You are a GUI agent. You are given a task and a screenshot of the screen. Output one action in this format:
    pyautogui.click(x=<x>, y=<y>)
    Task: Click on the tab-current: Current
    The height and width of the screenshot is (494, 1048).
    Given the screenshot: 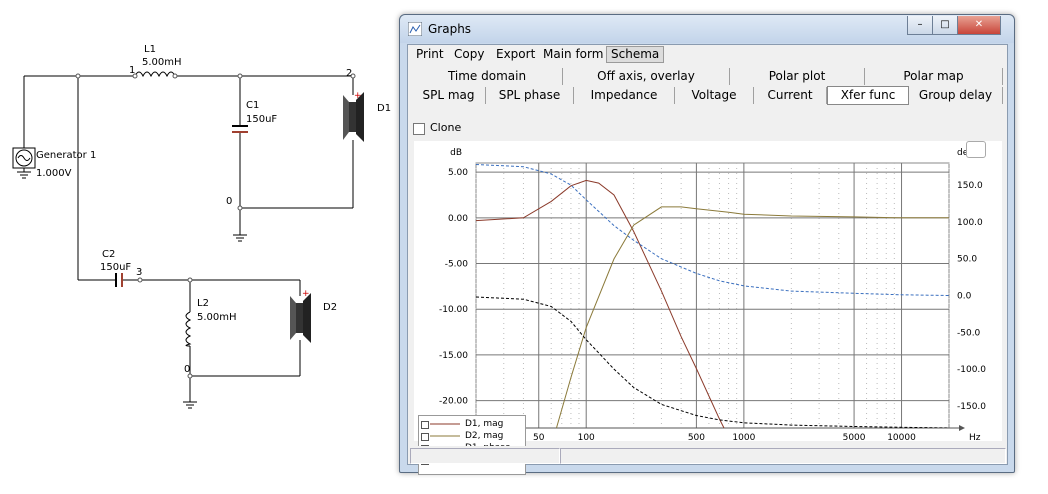 What is the action you would take?
    pyautogui.click(x=790, y=95)
    